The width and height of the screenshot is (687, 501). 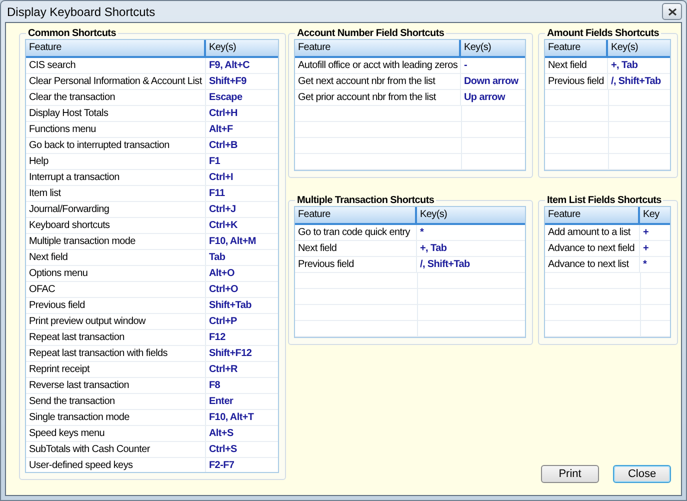 What do you see at coordinates (226, 98) in the screenshot?
I see `key-cell-text: Escape` at bounding box center [226, 98].